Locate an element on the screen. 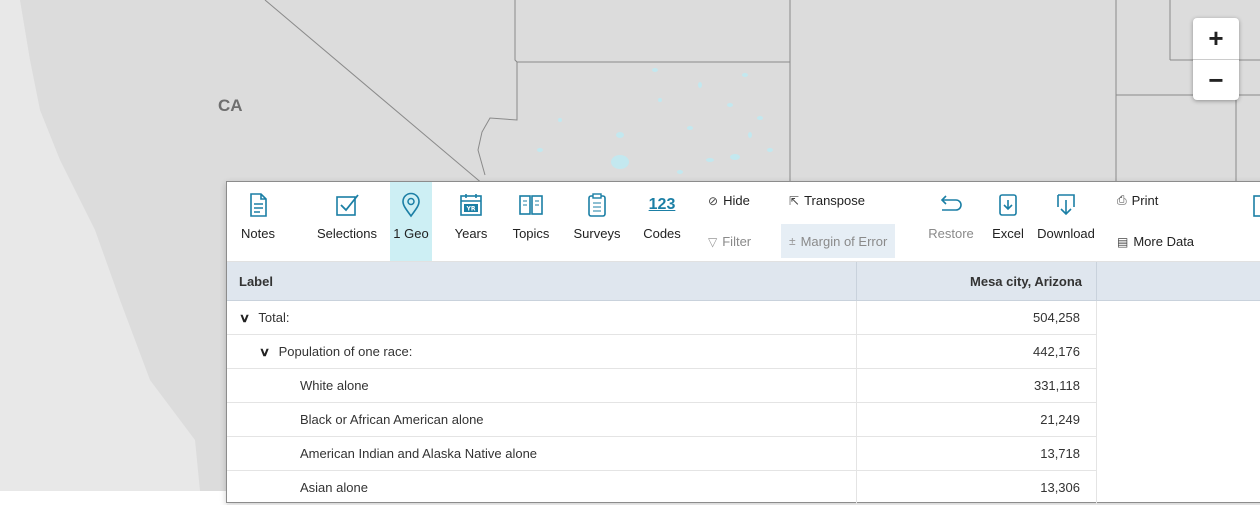 This screenshot has width=1260, height=505. row-value: 331,118 is located at coordinates (976, 385).